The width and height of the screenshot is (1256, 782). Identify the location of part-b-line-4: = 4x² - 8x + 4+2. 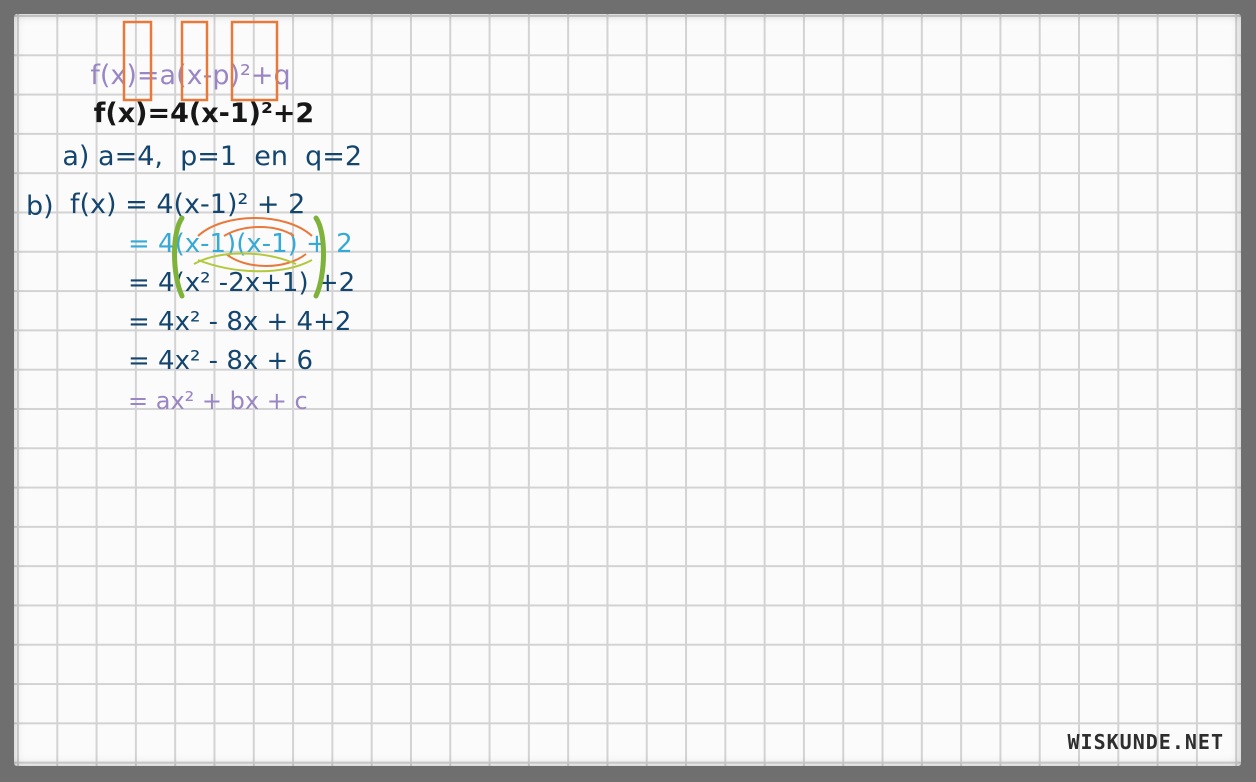
(240, 322).